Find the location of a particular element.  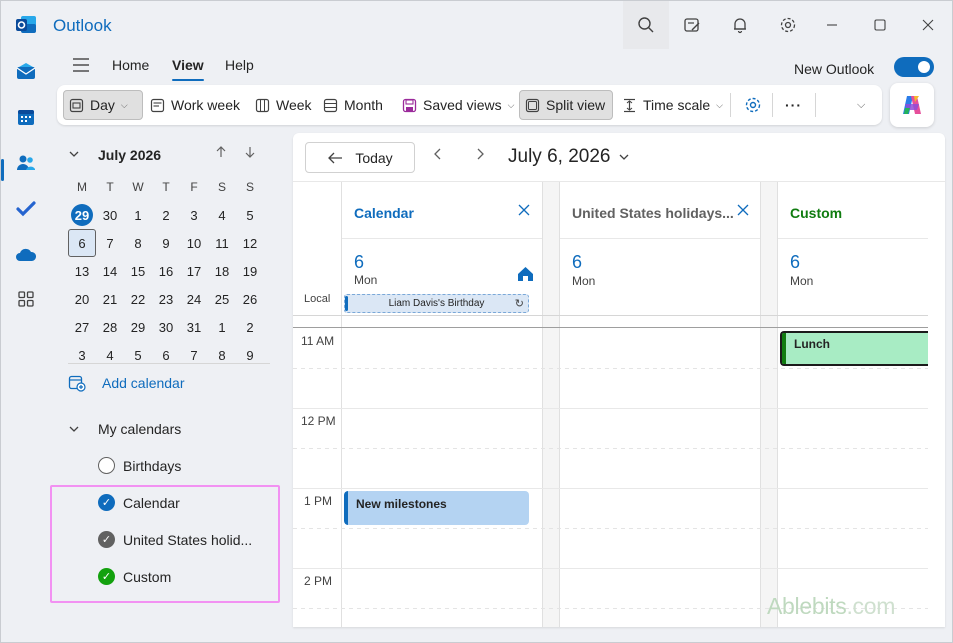

calendar-settings-button is located at coordinates (753, 105).